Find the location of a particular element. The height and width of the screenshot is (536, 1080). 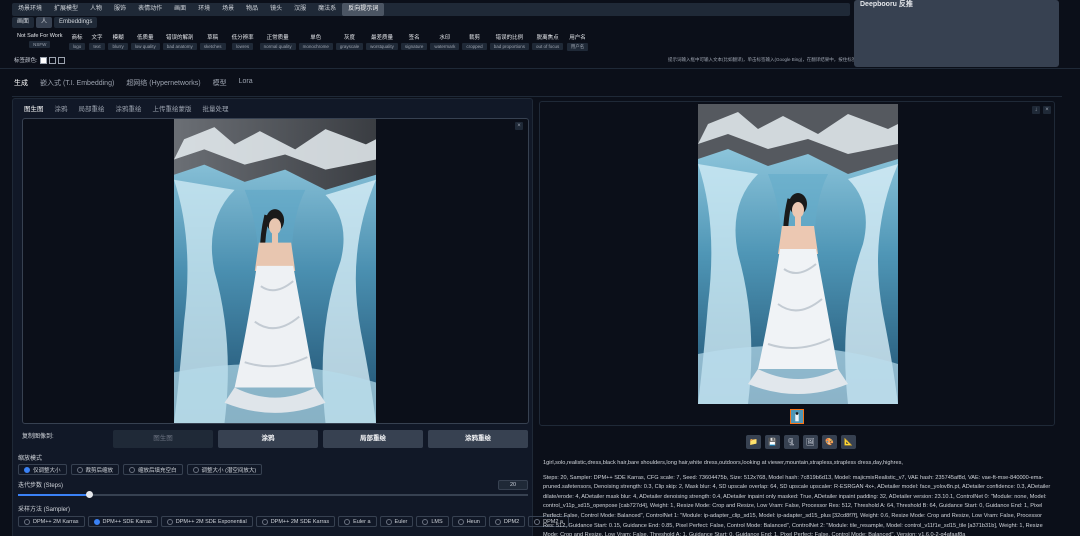

tag-item: 错误的比例 bad proportions is located at coordinates (509, 41).